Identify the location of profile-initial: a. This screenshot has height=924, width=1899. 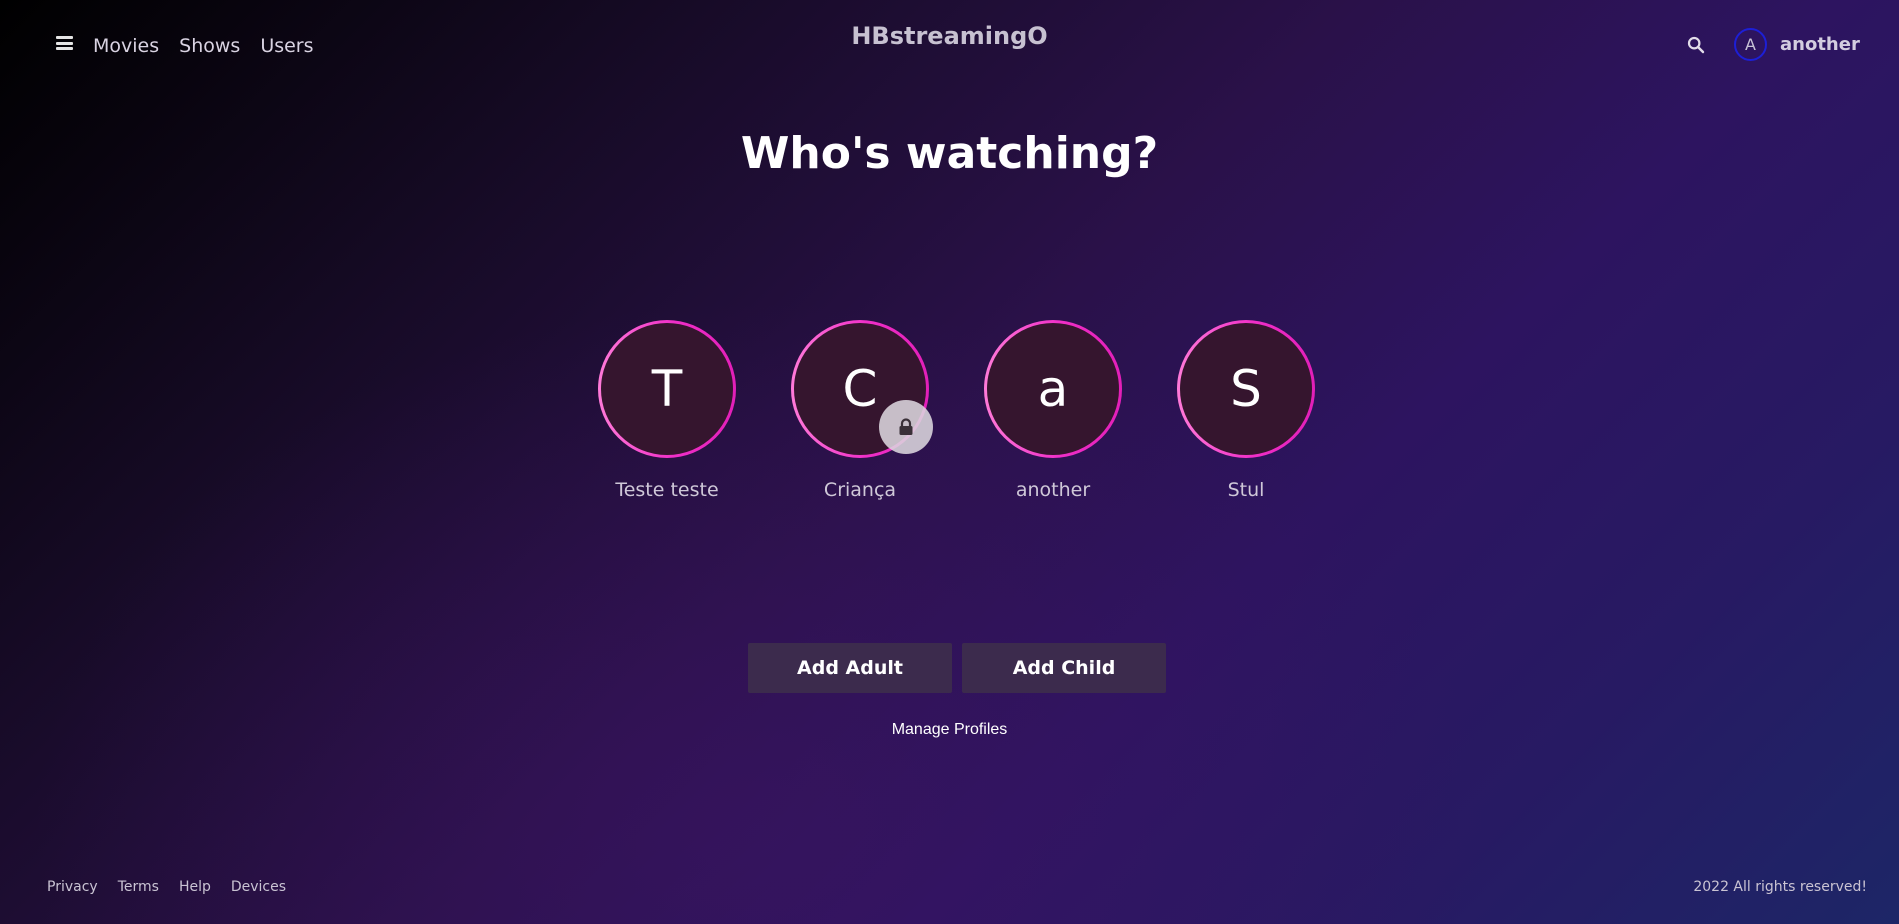
(1053, 389).